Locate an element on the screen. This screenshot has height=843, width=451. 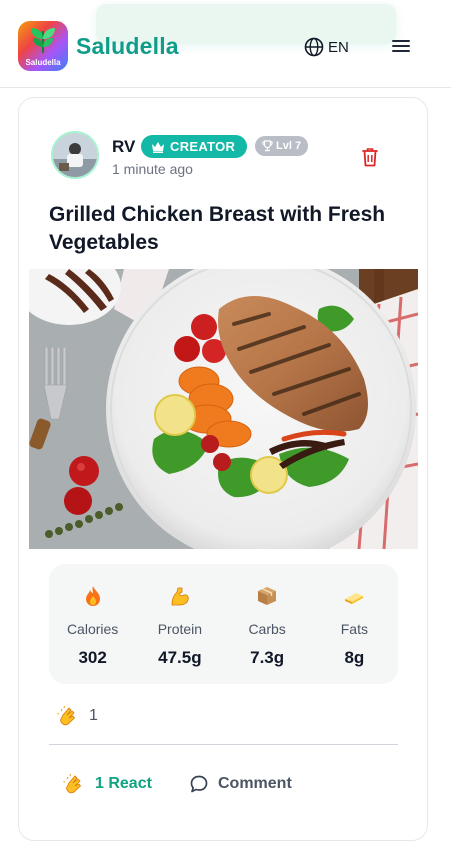
hamburger-menu-icon is located at coordinates (401, 41).